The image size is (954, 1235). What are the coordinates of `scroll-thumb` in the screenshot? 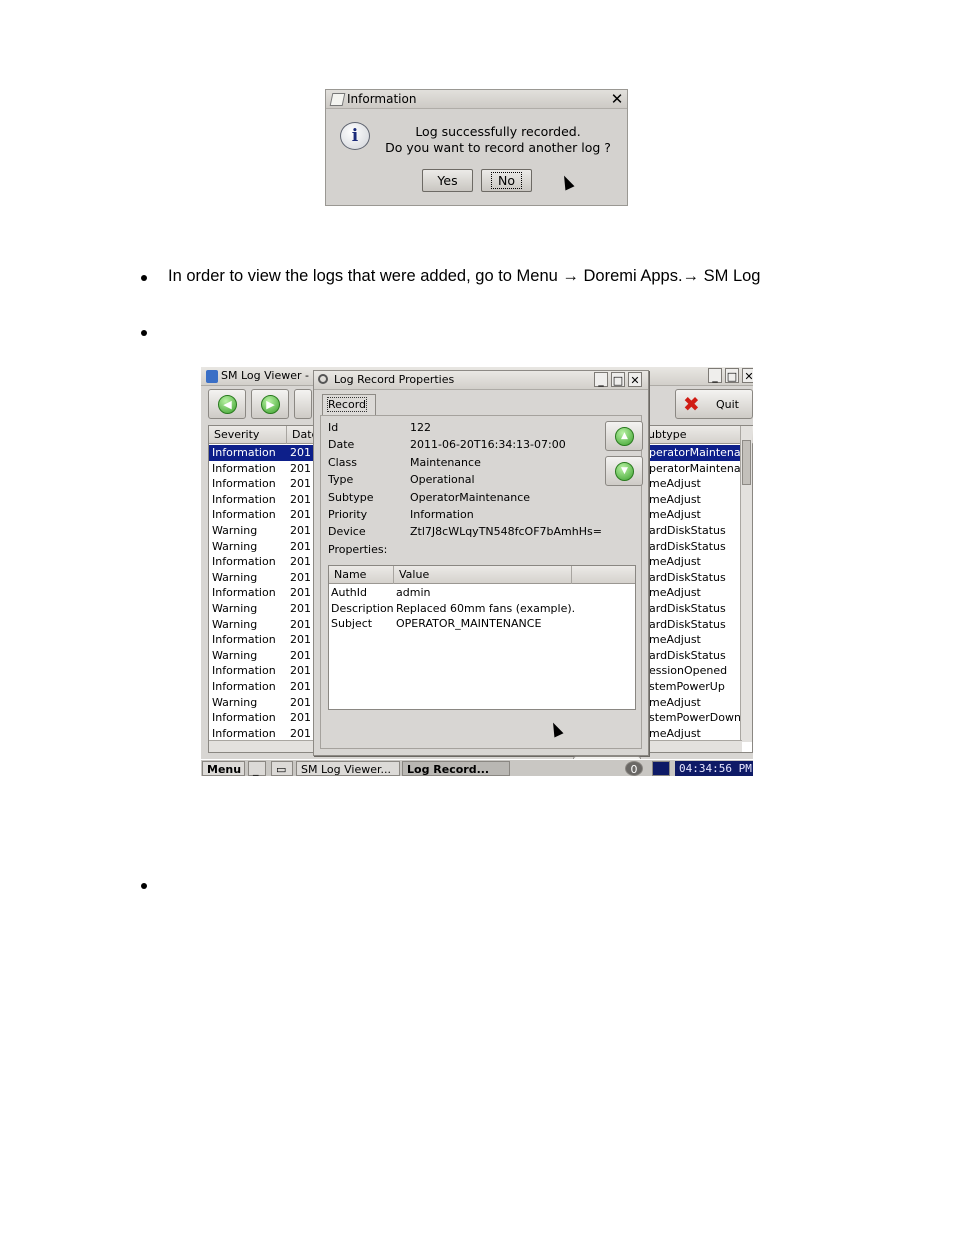 It's located at (746, 462).